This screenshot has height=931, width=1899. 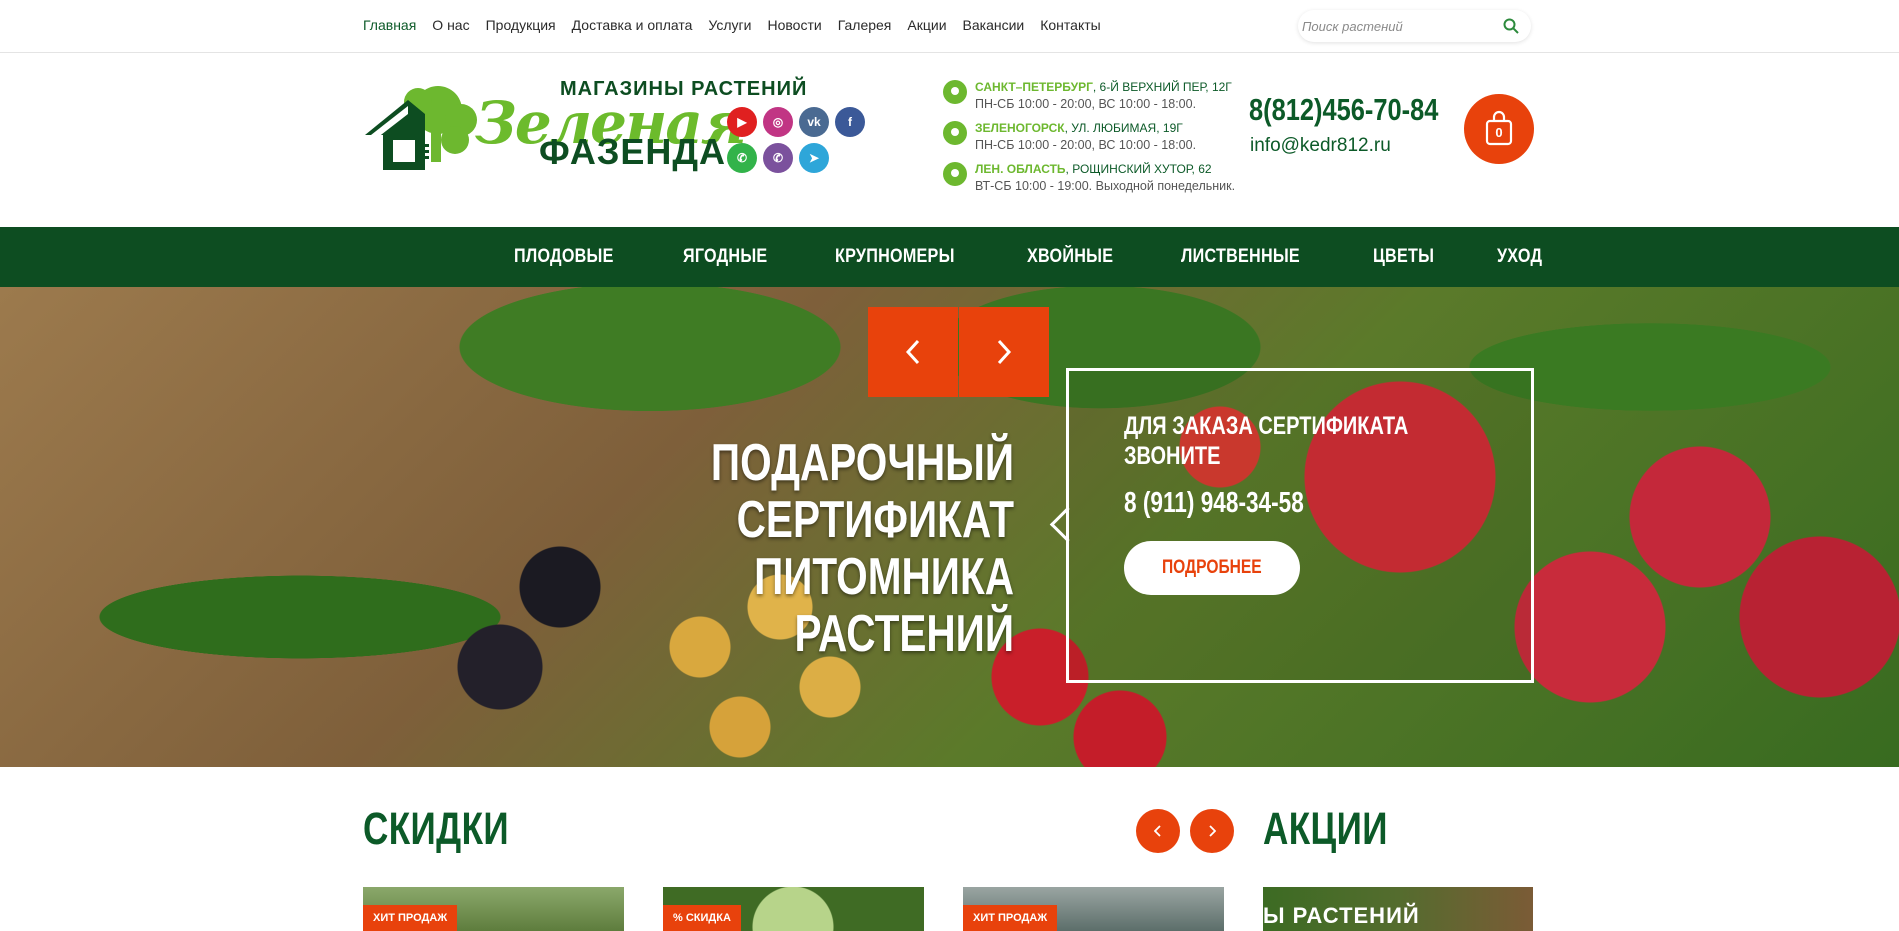 I want to click on address-city: САНКТ–ПЕТЕРБУРГ, so click(x=1034, y=87).